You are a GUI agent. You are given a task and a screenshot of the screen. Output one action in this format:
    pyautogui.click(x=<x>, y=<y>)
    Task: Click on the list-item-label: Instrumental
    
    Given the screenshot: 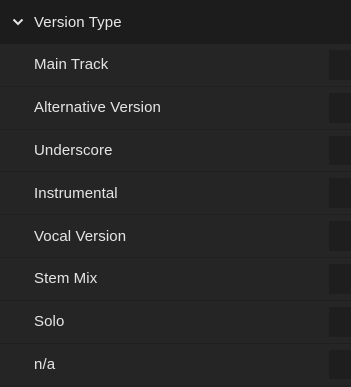 What is the action you would take?
    pyautogui.click(x=76, y=193)
    